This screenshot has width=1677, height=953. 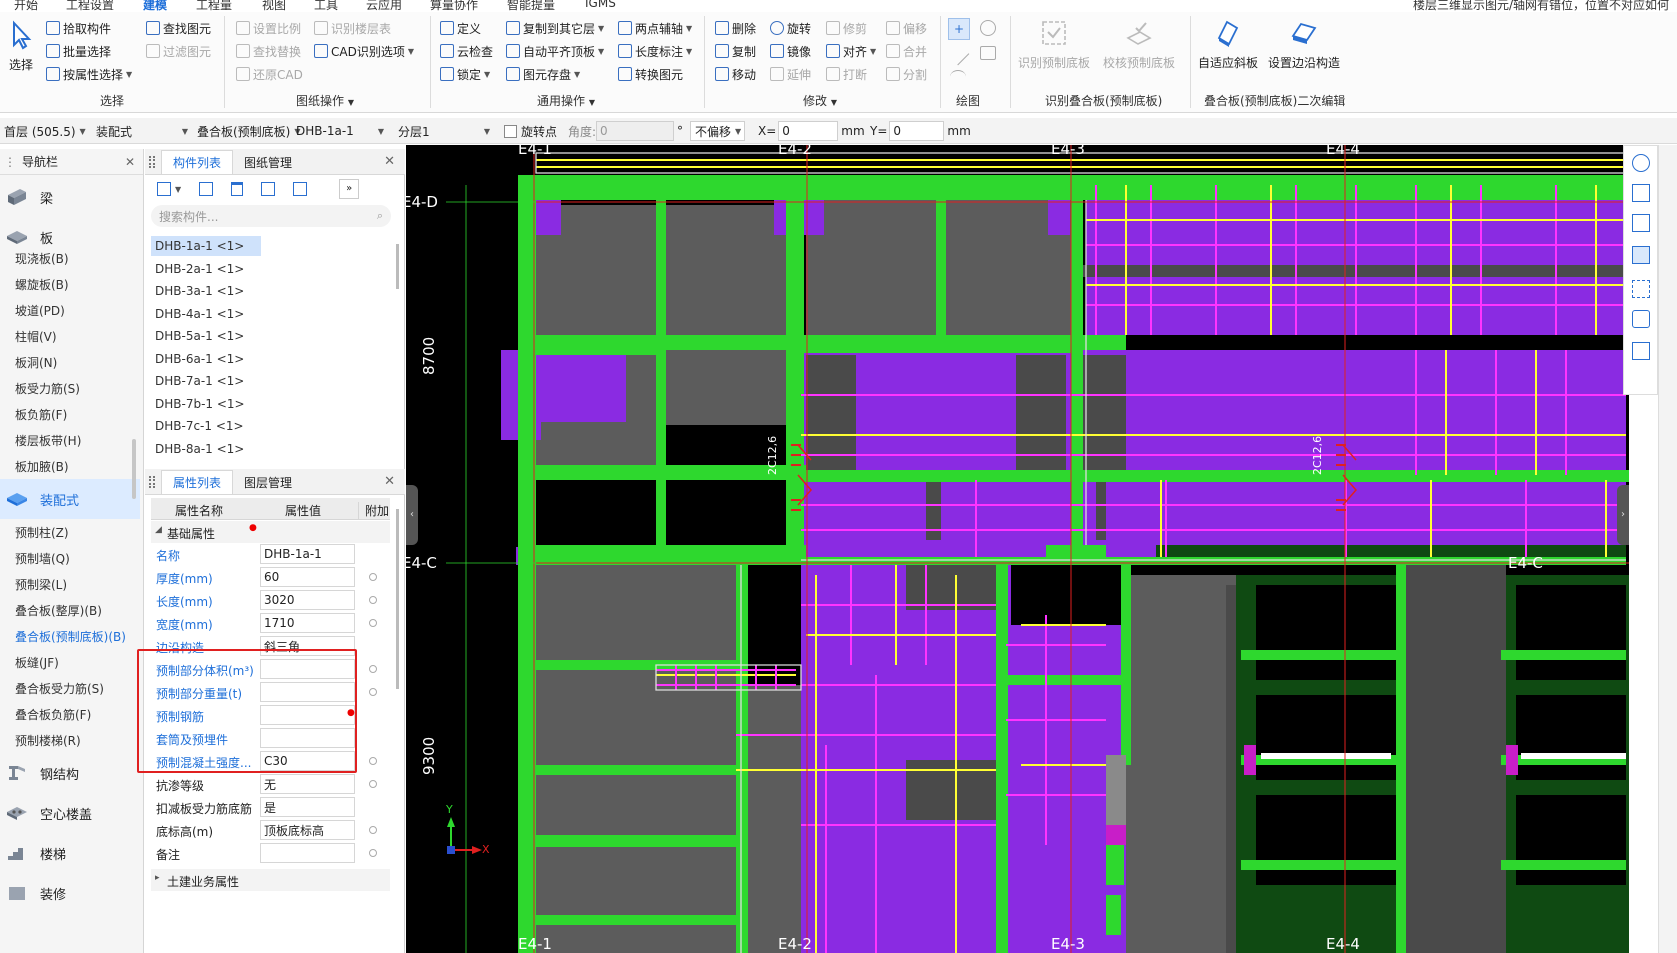 I want to click on nav-item-composite-rebar: 叠合板受力筋(S), so click(x=59, y=688).